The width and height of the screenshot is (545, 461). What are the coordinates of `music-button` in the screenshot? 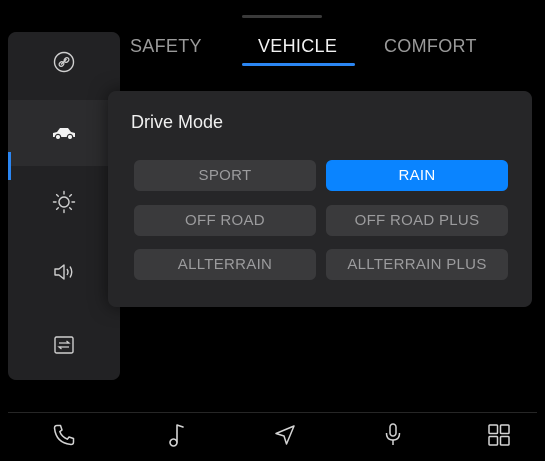 It's located at (176, 437).